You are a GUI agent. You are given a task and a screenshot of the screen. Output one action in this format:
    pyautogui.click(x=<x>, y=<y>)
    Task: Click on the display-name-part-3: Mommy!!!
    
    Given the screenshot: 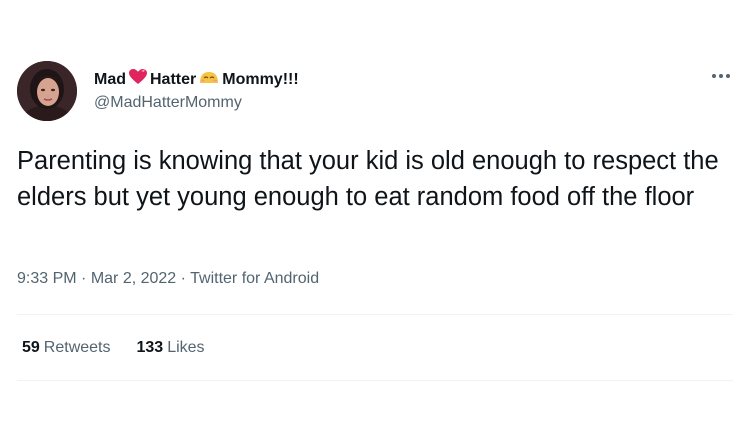 What is the action you would take?
    pyautogui.click(x=260, y=79)
    